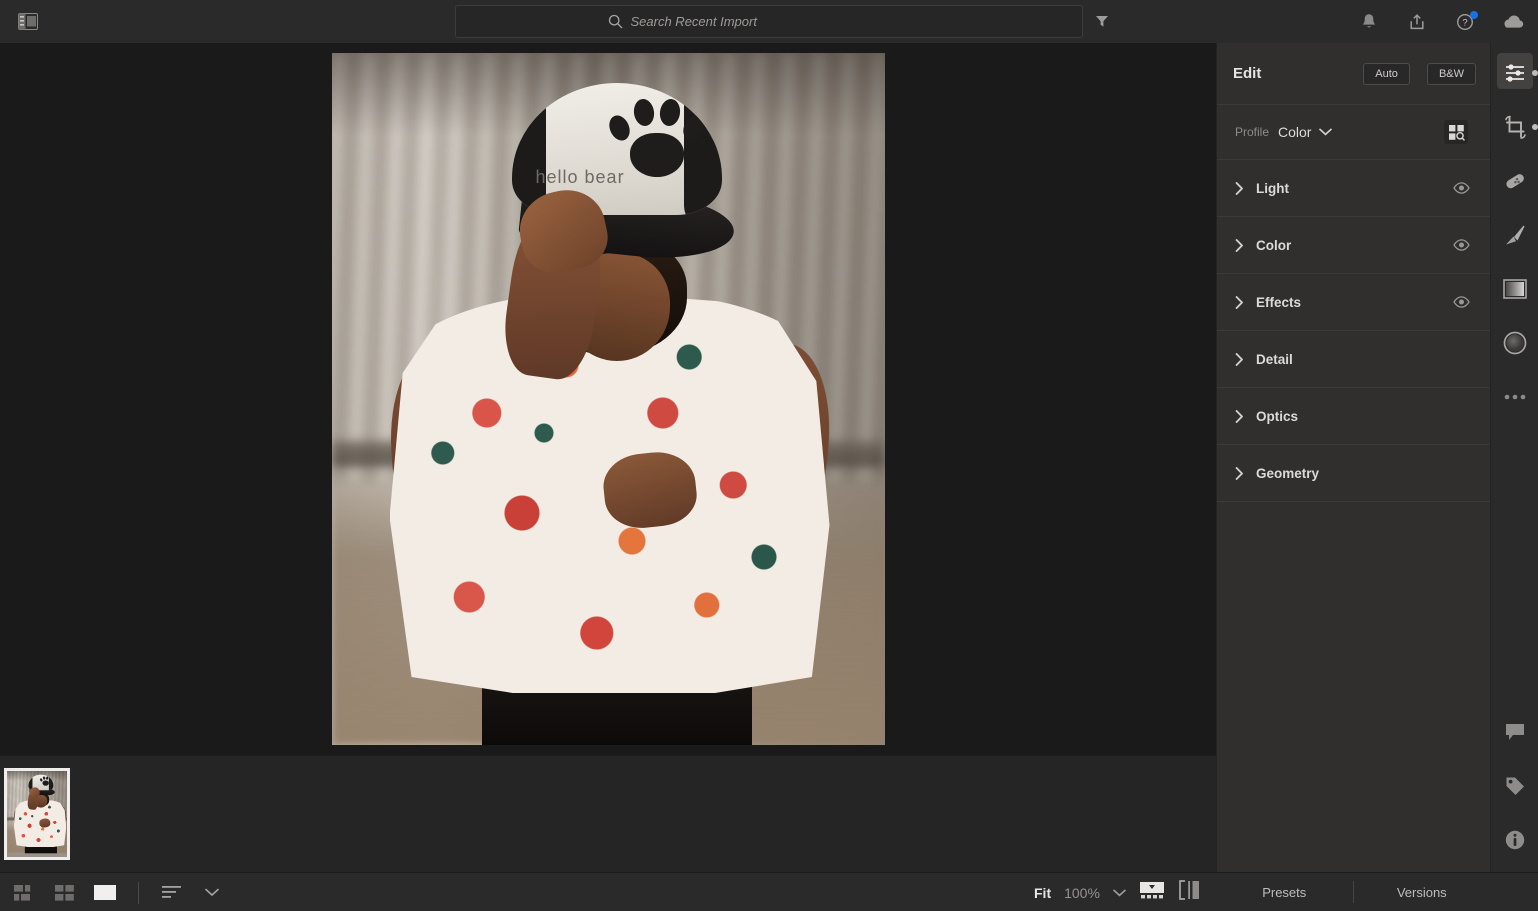 This screenshot has width=1538, height=911. I want to click on tool-rail-bottom, so click(1514, 783).